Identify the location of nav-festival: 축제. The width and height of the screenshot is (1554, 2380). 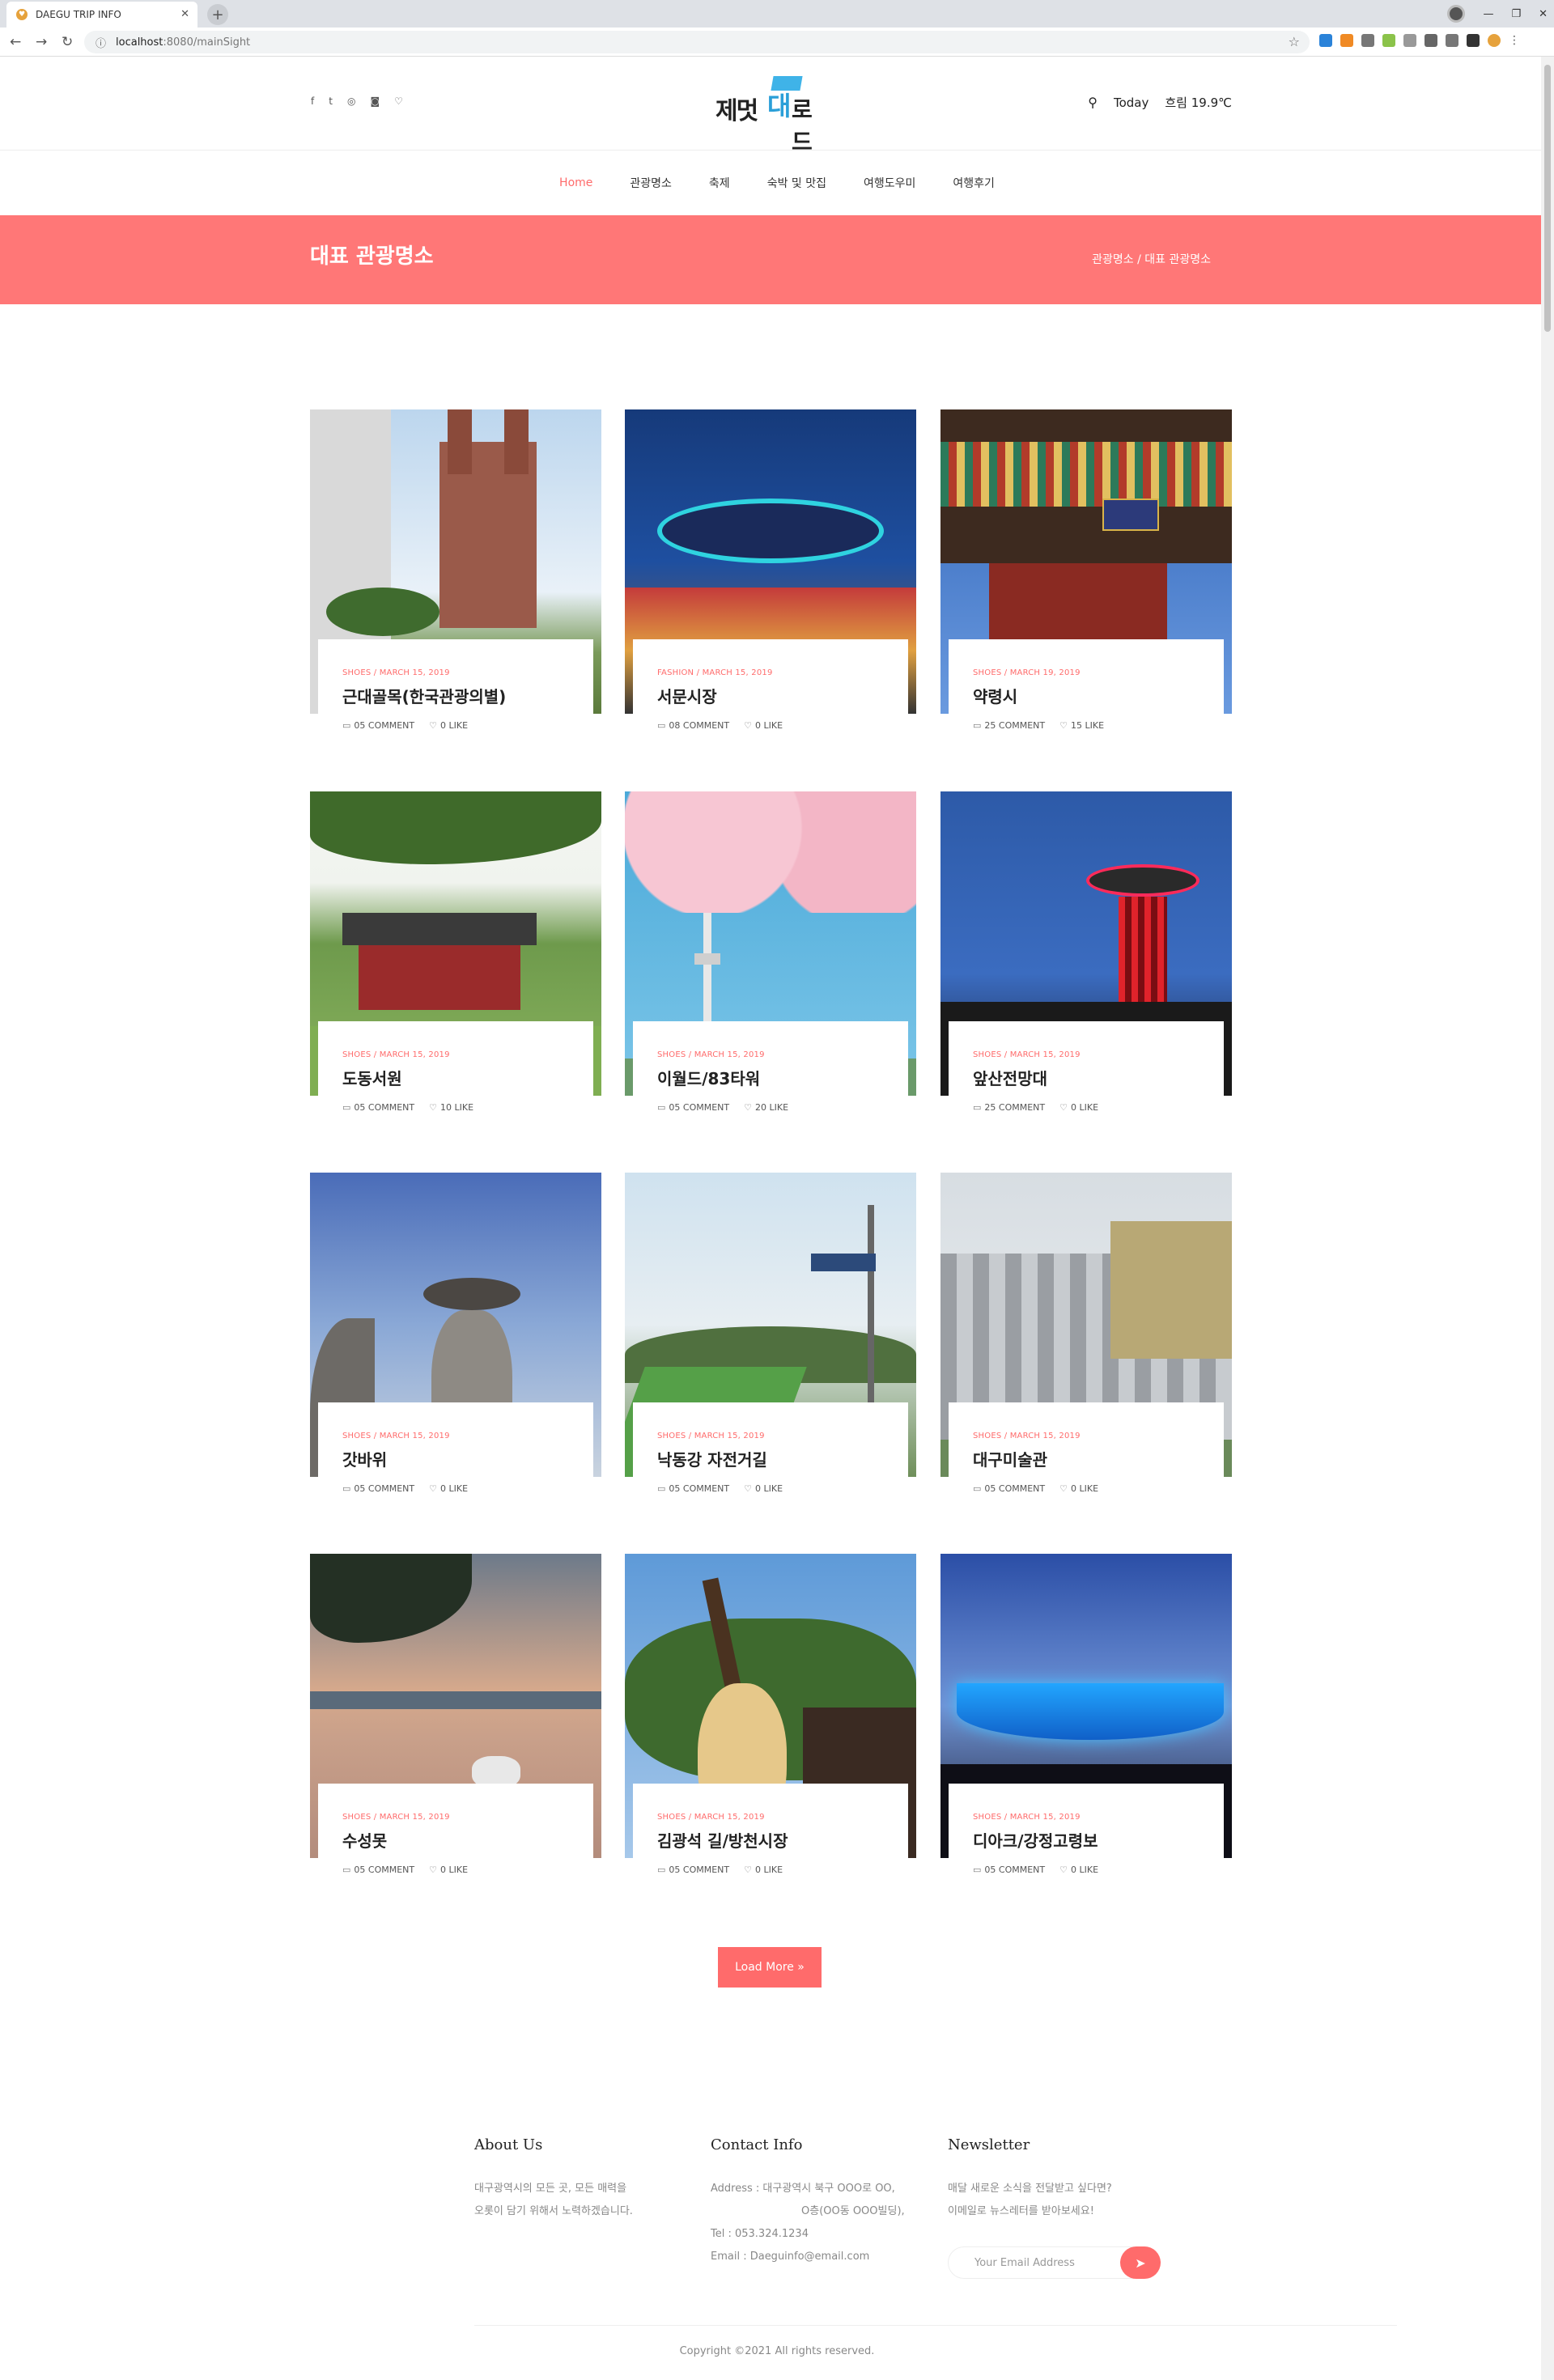
(719, 183).